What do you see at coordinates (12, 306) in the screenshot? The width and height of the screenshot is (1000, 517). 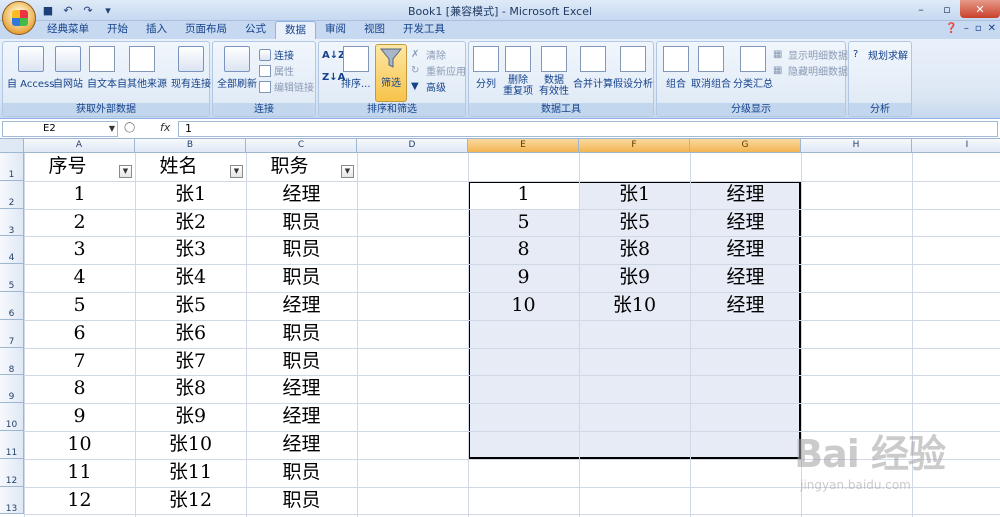 I see `row-header-6: 6` at bounding box center [12, 306].